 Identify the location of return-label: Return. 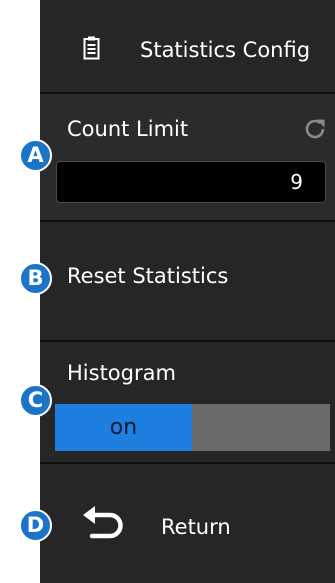
(196, 527).